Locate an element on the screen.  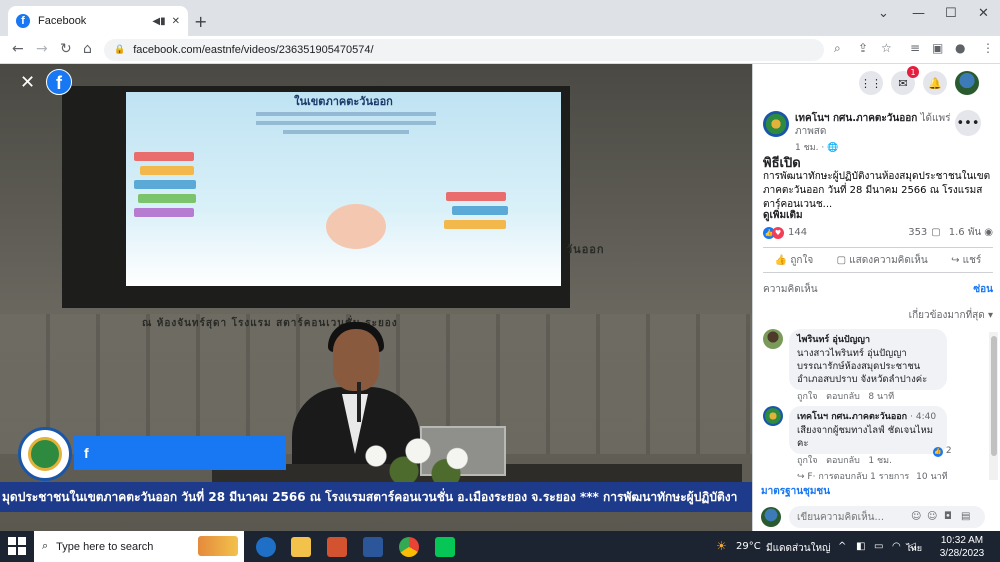
word-icon is located at coordinates (373, 547).